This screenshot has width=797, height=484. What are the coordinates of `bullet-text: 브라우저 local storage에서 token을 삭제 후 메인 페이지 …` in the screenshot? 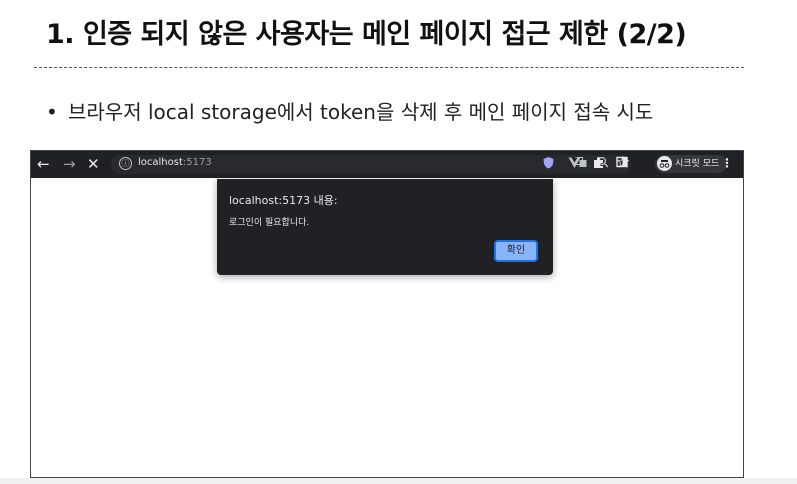 It's located at (361, 112).